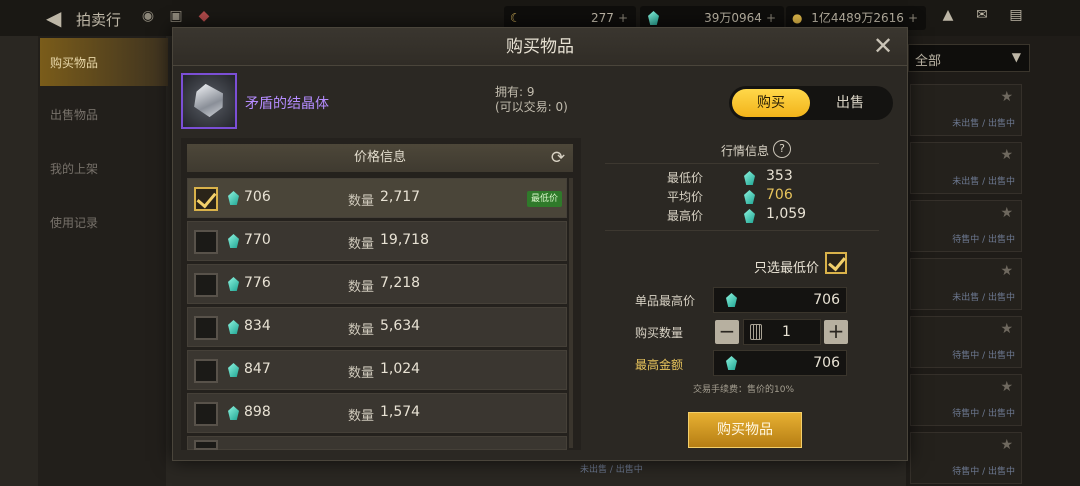  I want to click on mail-list-icon: ▣, so click(176, 17).